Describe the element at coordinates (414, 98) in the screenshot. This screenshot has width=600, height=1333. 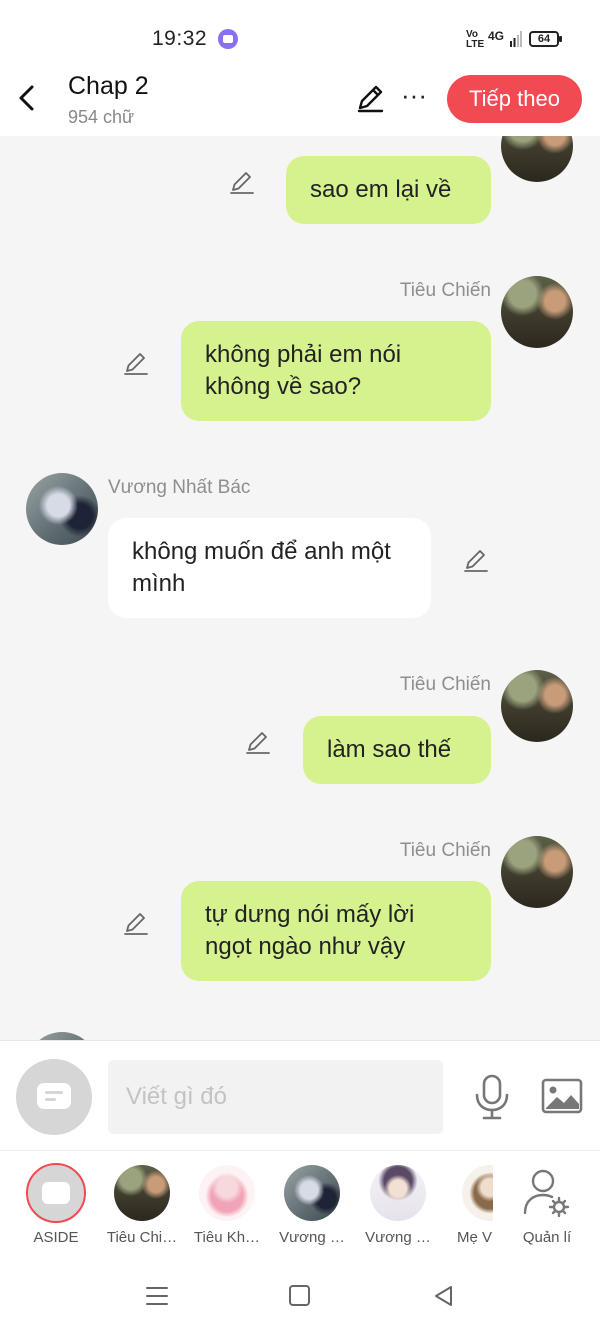
I see `more-options-button: ···` at that location.